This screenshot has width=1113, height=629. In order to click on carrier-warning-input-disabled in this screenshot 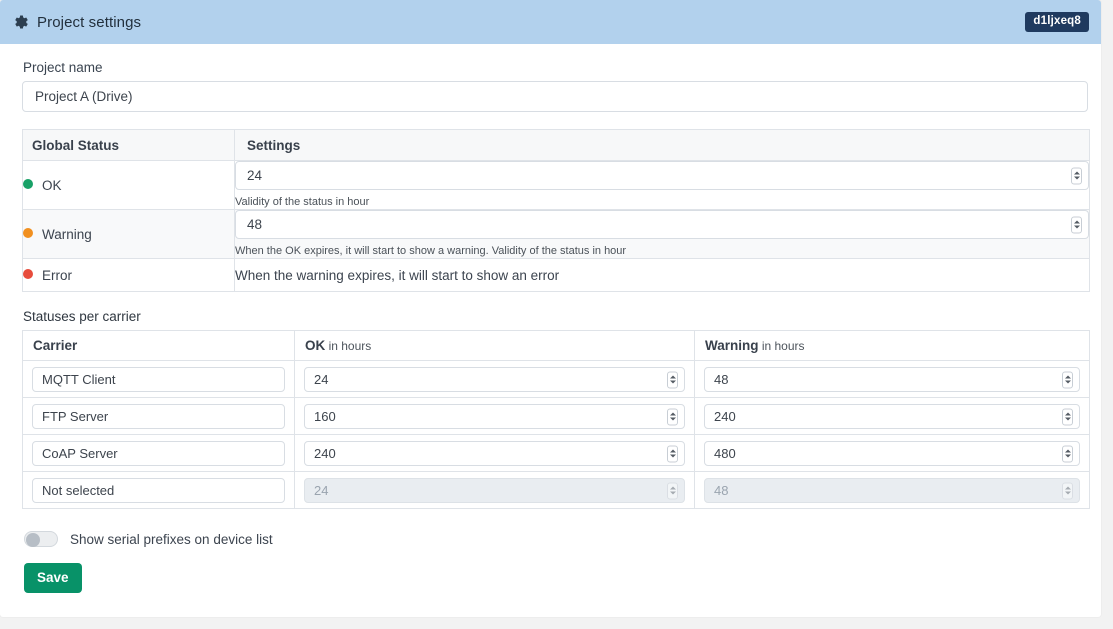, I will do `click(892, 491)`.